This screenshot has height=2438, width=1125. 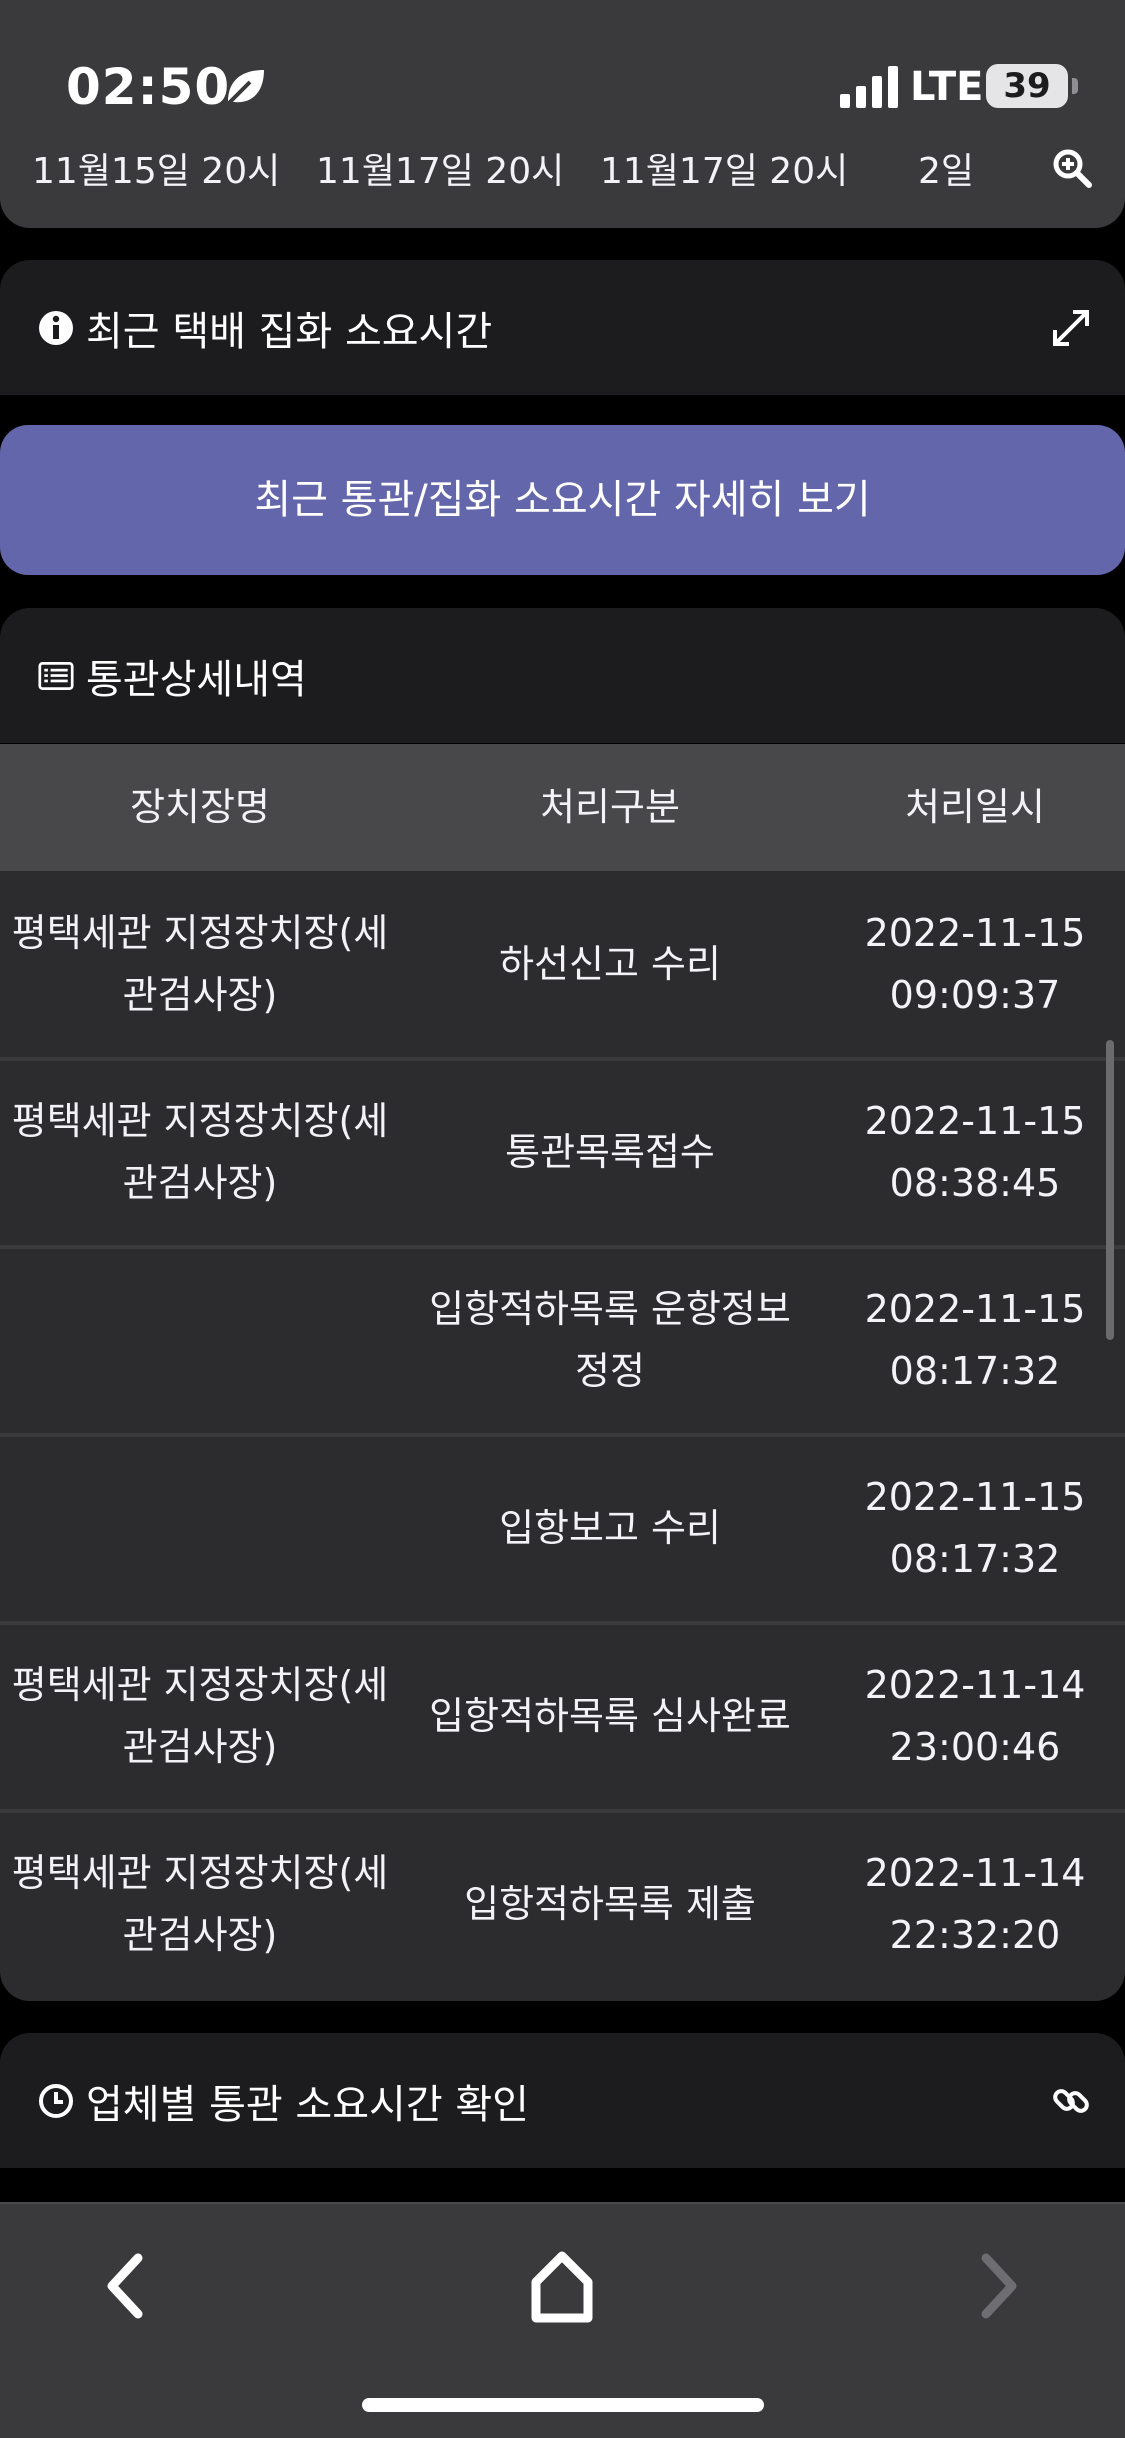 What do you see at coordinates (975, 807) in the screenshot?
I see `column-header-datetime: 처리일시` at bounding box center [975, 807].